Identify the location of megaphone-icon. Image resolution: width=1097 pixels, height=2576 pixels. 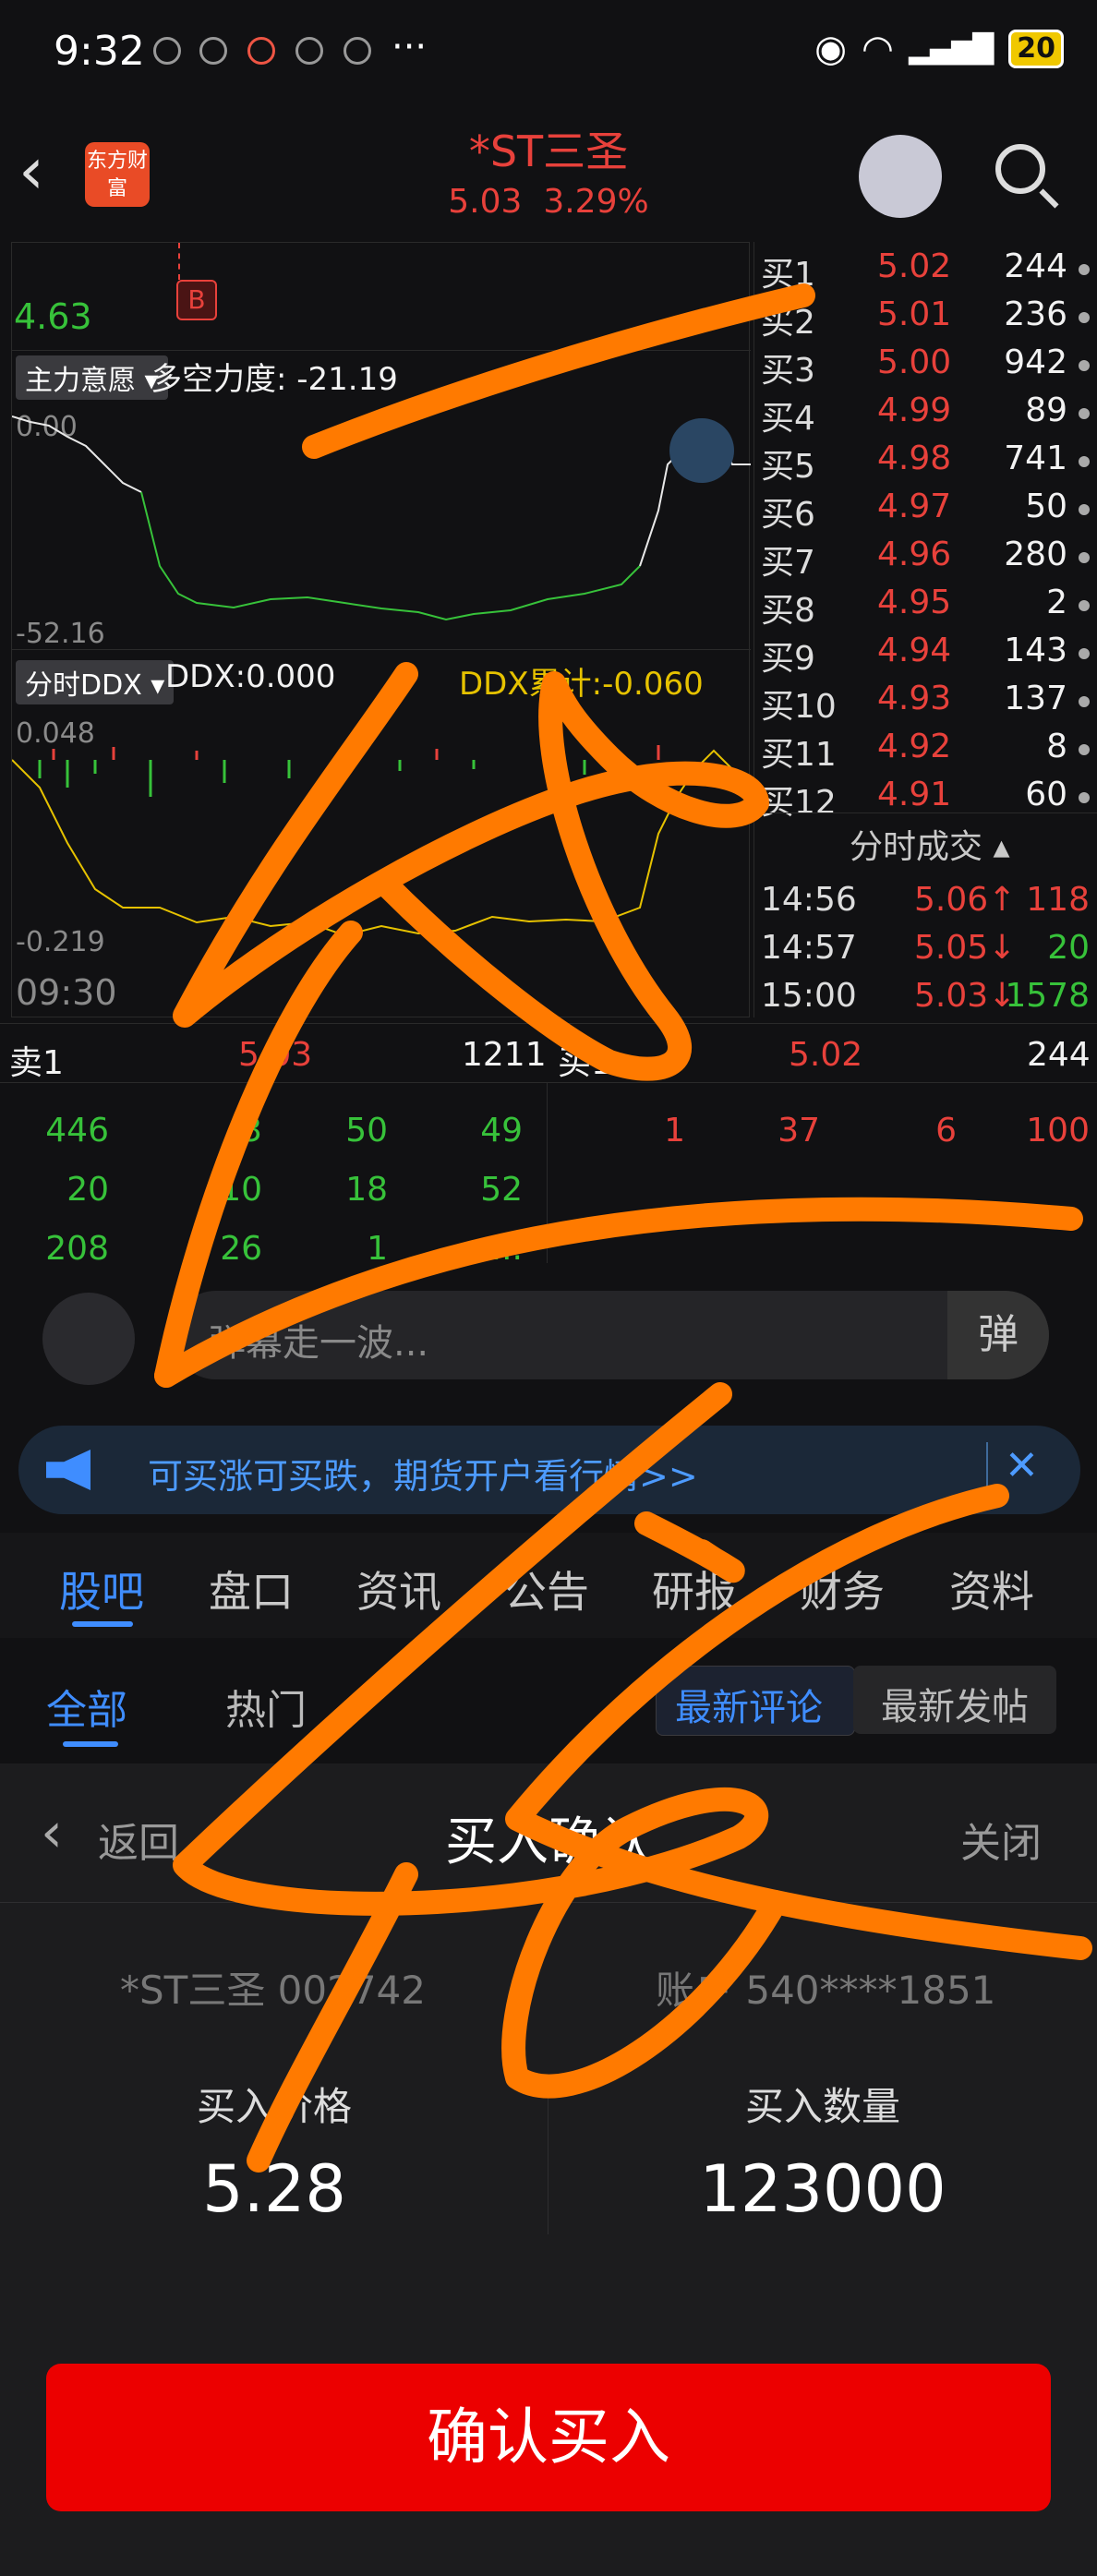
(68, 1470).